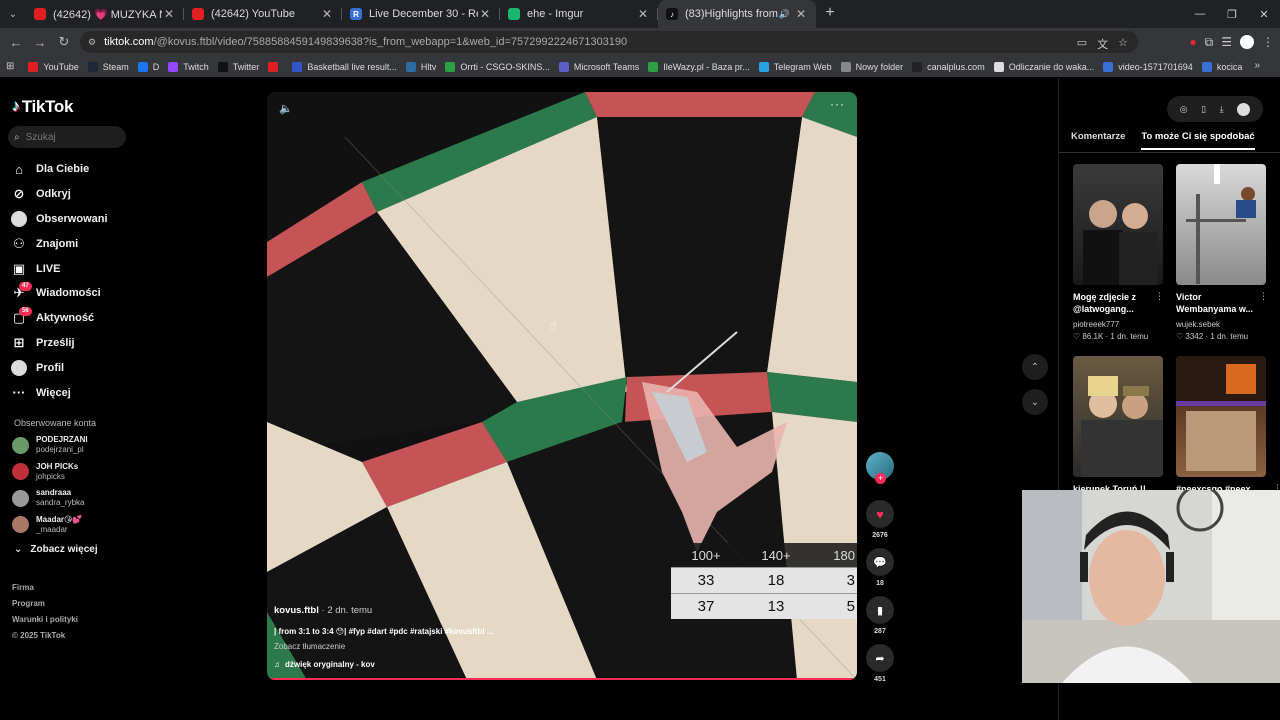 Image resolution: width=1280 pixels, height=720 pixels. I want to click on video-more-options-icon: ···, so click(837, 104).